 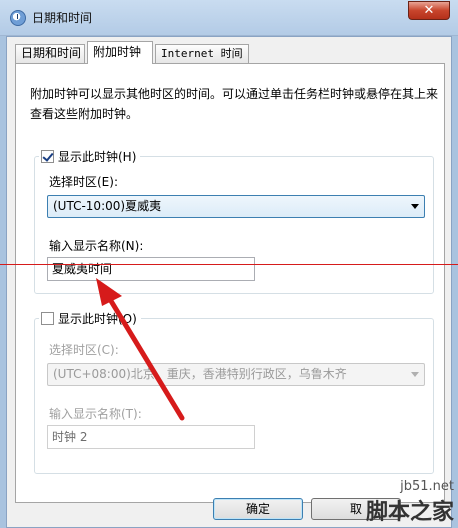 I want to click on watermark-name: 脚本之家, so click(x=409, y=512).